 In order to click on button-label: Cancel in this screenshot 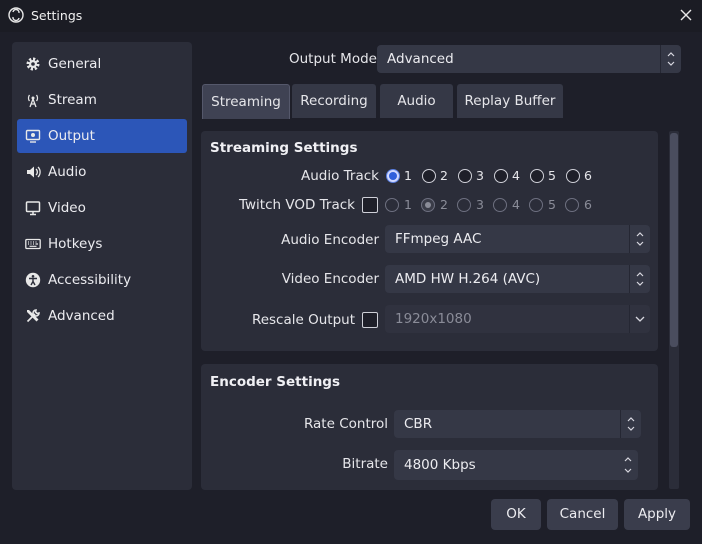, I will do `click(582, 514)`.